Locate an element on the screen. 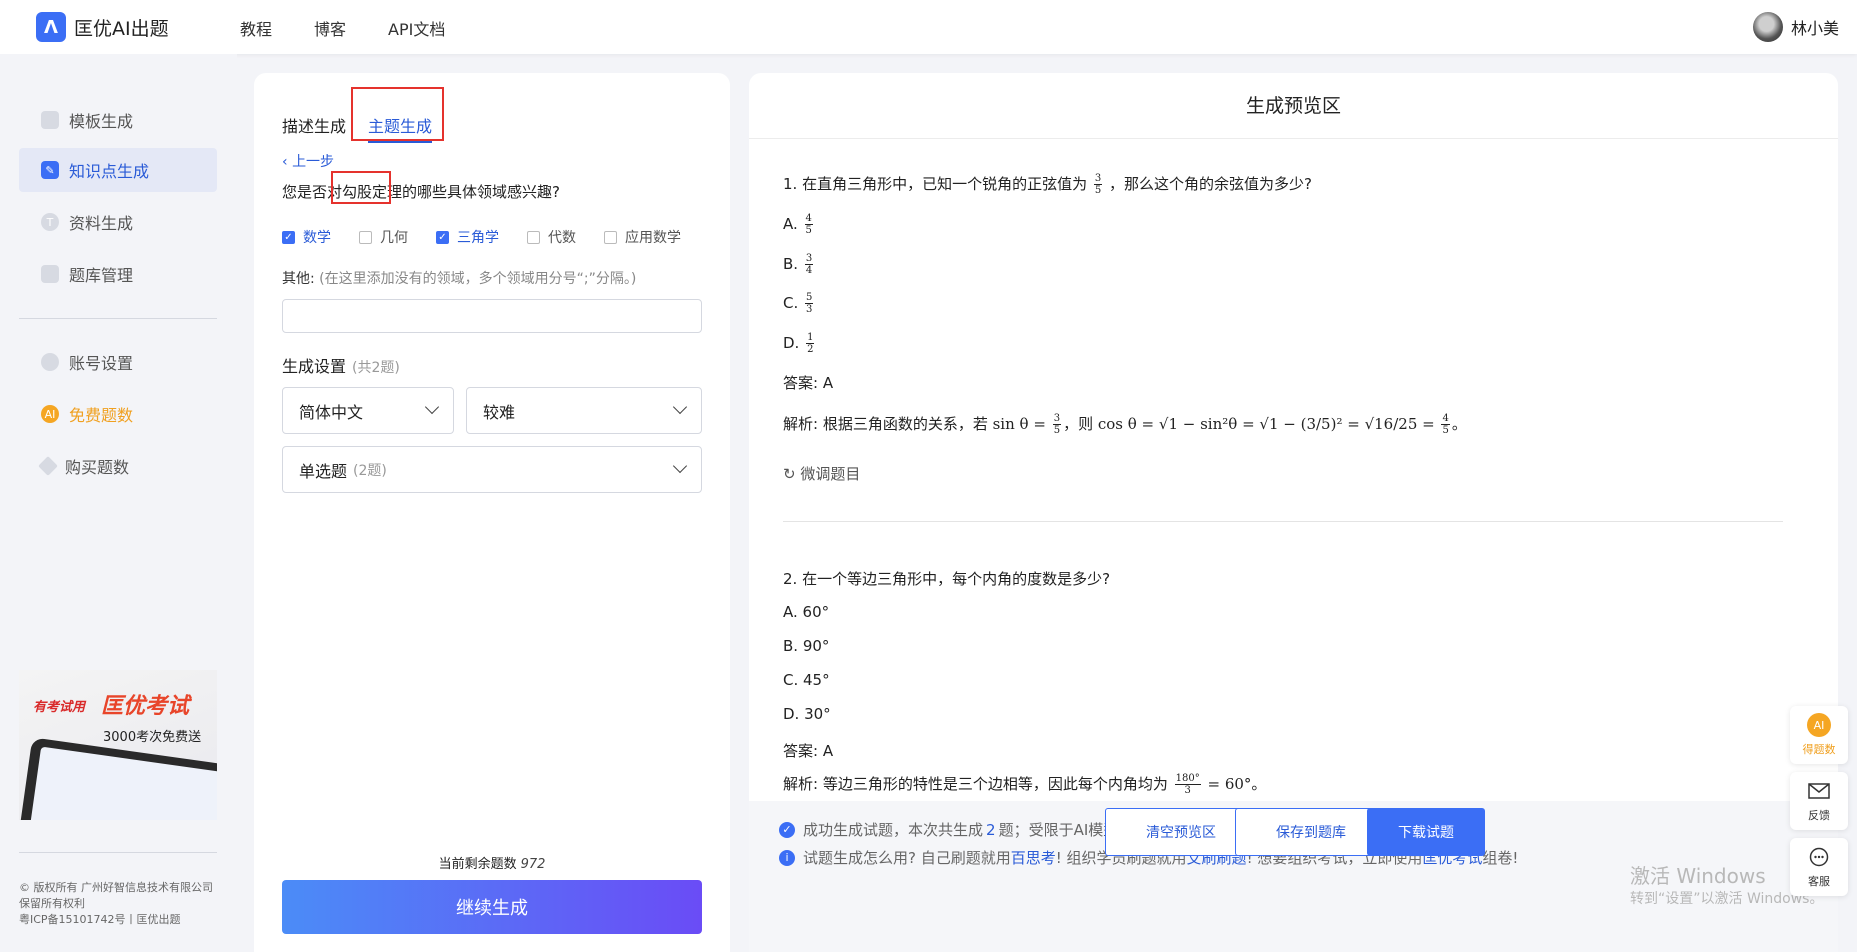 This screenshot has height=952, width=1857. top-navbar: Λ 匡优AI出题 教程 博客 API文档 林小美 is located at coordinates (928, 27).